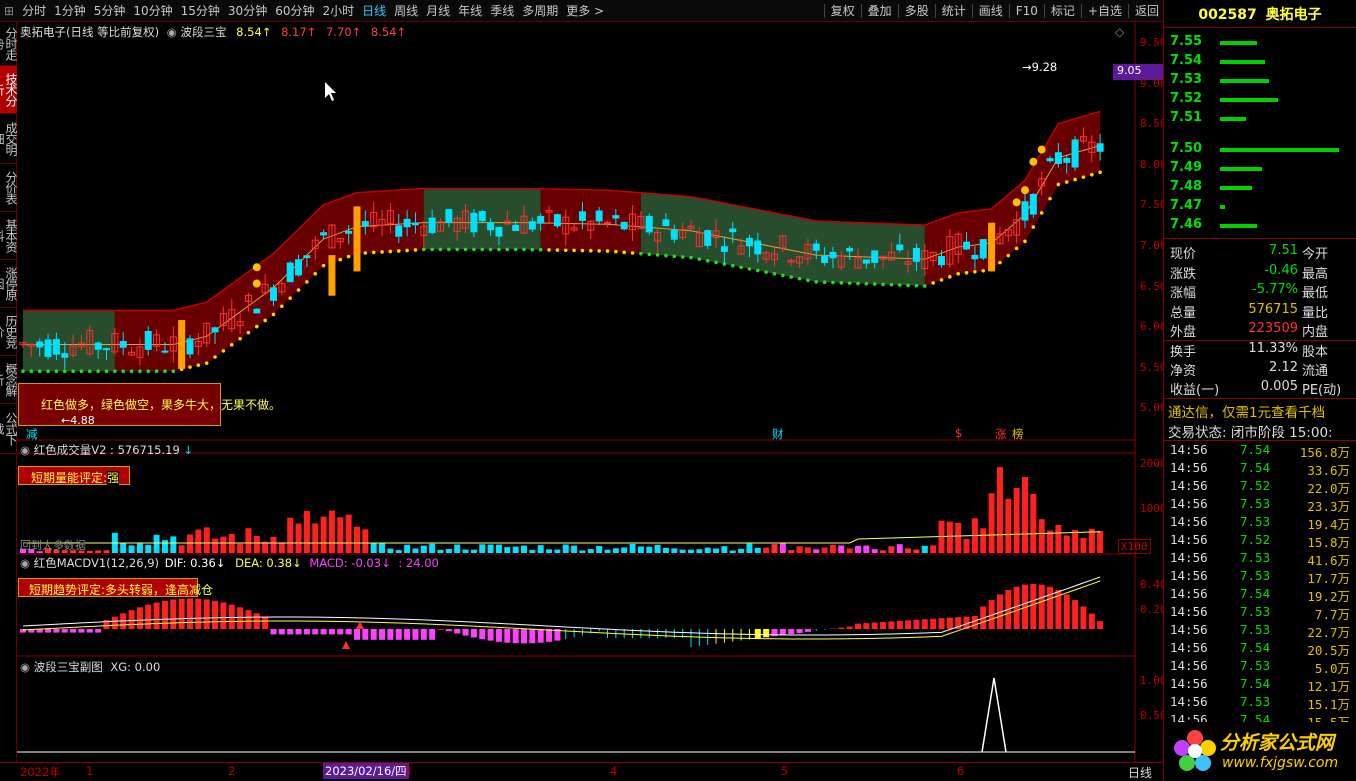  What do you see at coordinates (1120, 32) in the screenshot?
I see `chart-corner-icon: ◇` at bounding box center [1120, 32].